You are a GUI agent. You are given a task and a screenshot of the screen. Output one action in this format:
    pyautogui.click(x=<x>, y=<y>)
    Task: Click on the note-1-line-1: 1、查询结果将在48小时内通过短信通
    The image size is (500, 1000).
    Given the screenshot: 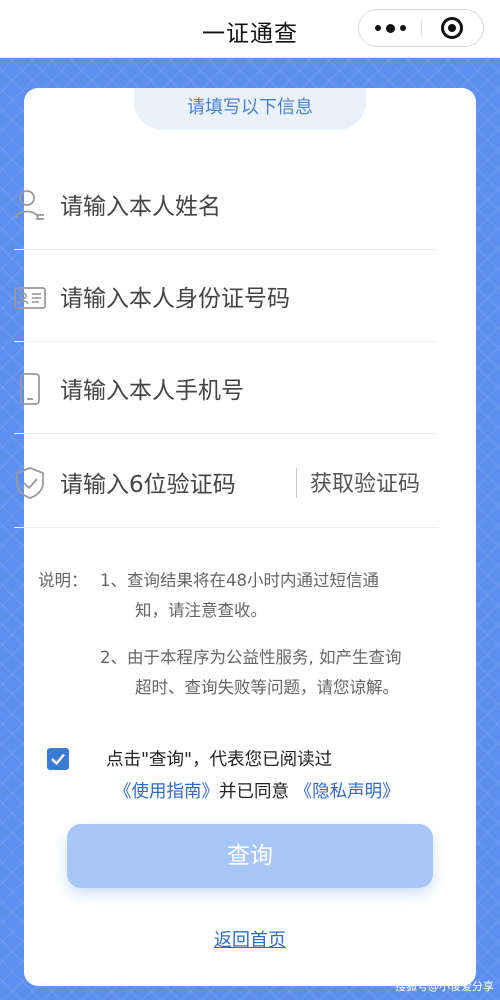 What is the action you would take?
    pyautogui.click(x=239, y=580)
    